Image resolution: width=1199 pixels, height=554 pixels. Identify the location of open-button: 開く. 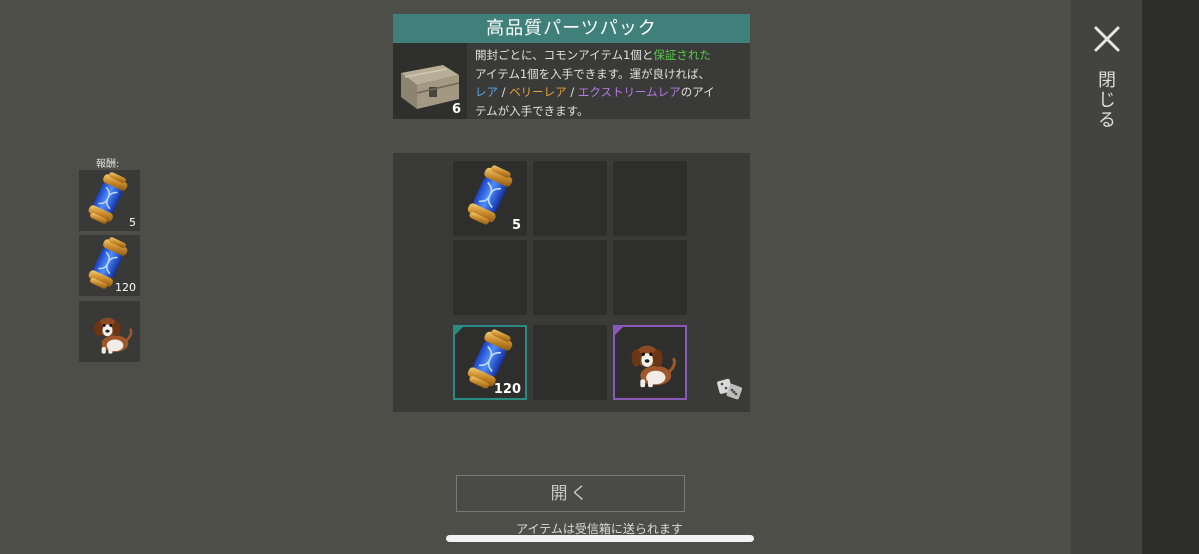
(570, 493).